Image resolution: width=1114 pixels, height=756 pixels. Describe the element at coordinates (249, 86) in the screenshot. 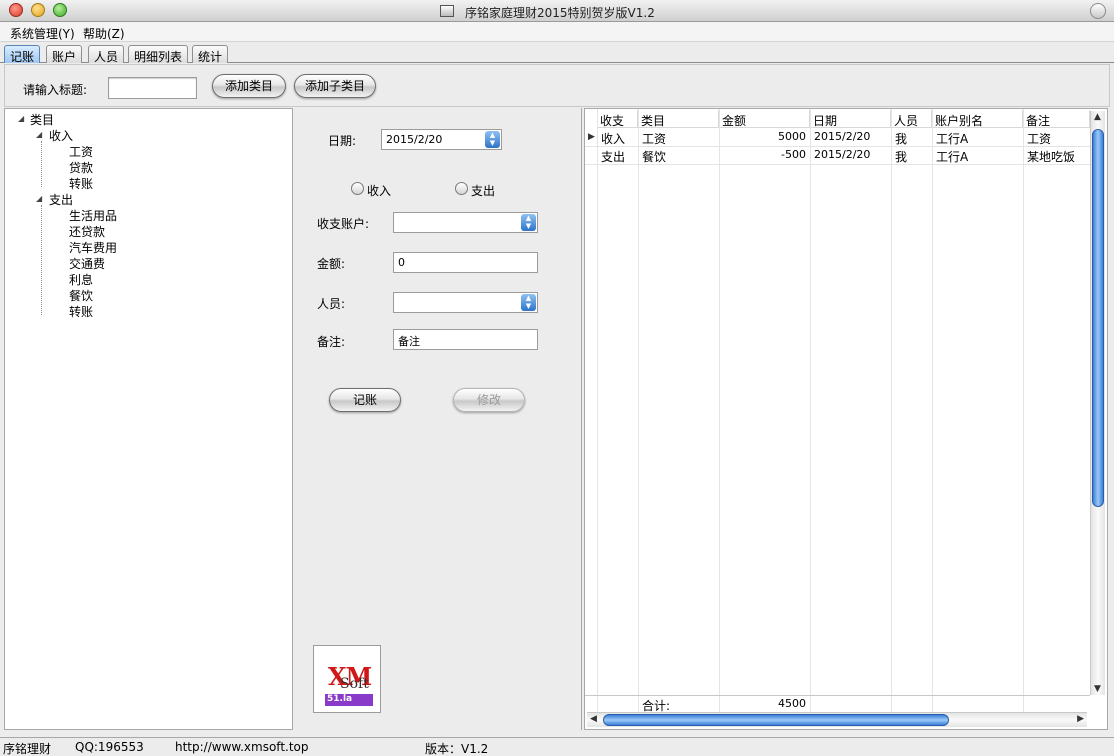

I see `add-category-button: 添加类目` at that location.